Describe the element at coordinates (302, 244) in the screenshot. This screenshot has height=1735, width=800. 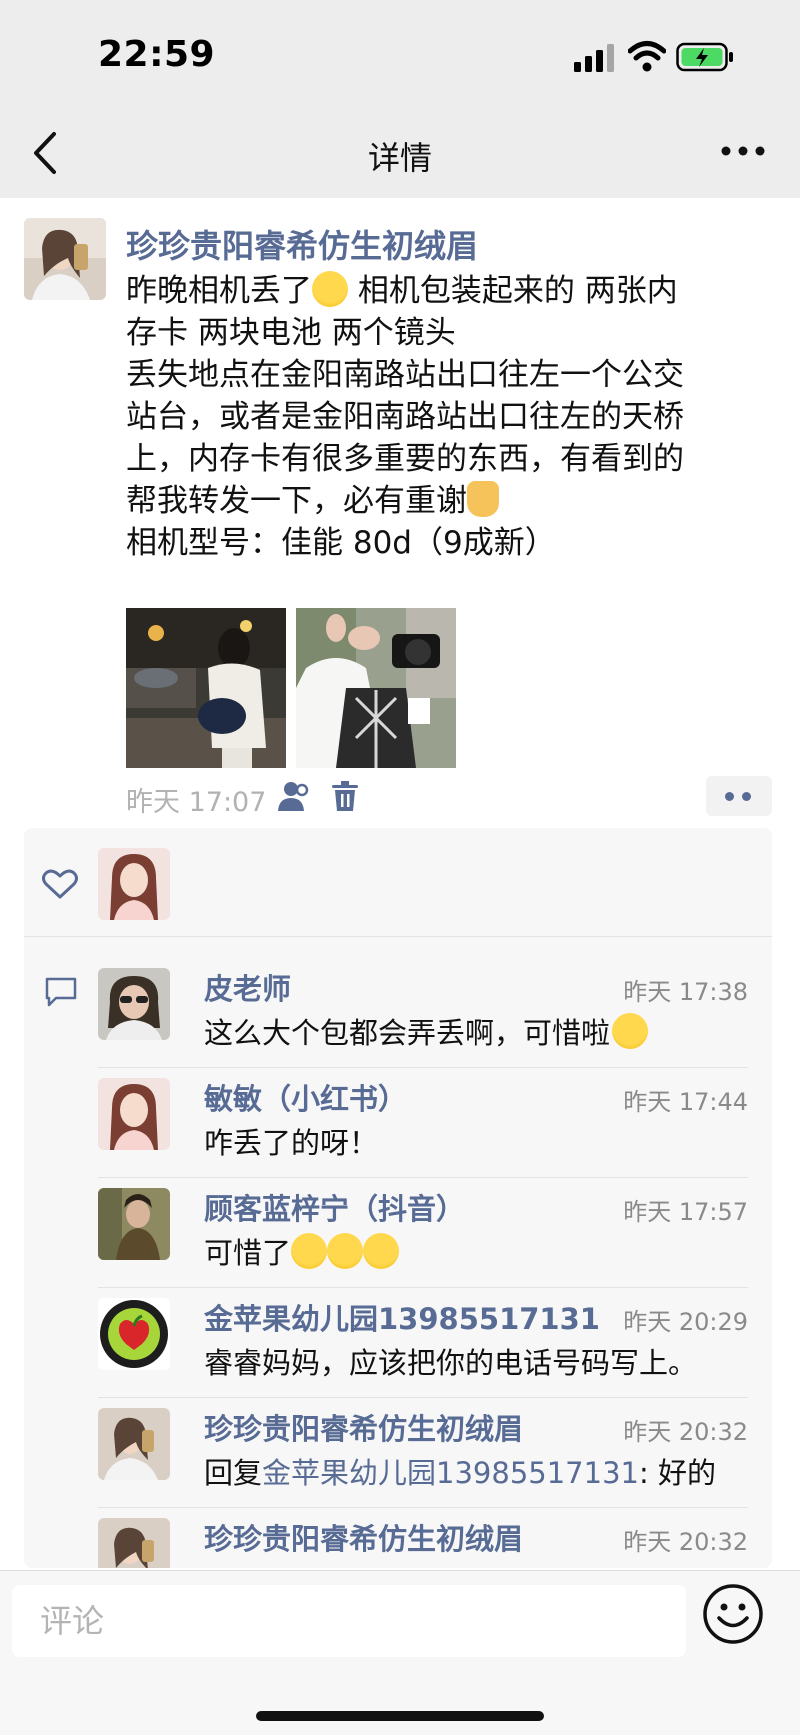
I see `post-author-name: 珍珍贵阳睿希仿生初绒眉` at that location.